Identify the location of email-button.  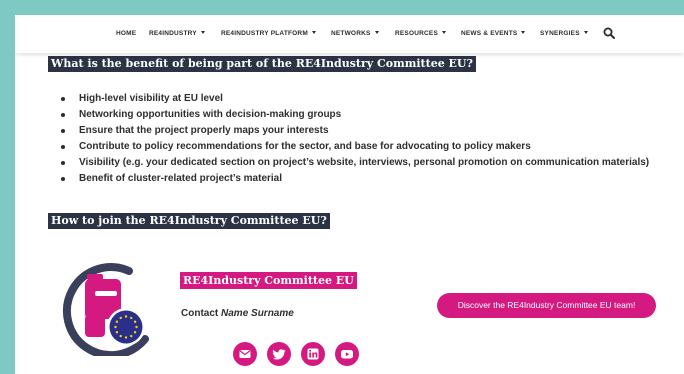
(245, 354).